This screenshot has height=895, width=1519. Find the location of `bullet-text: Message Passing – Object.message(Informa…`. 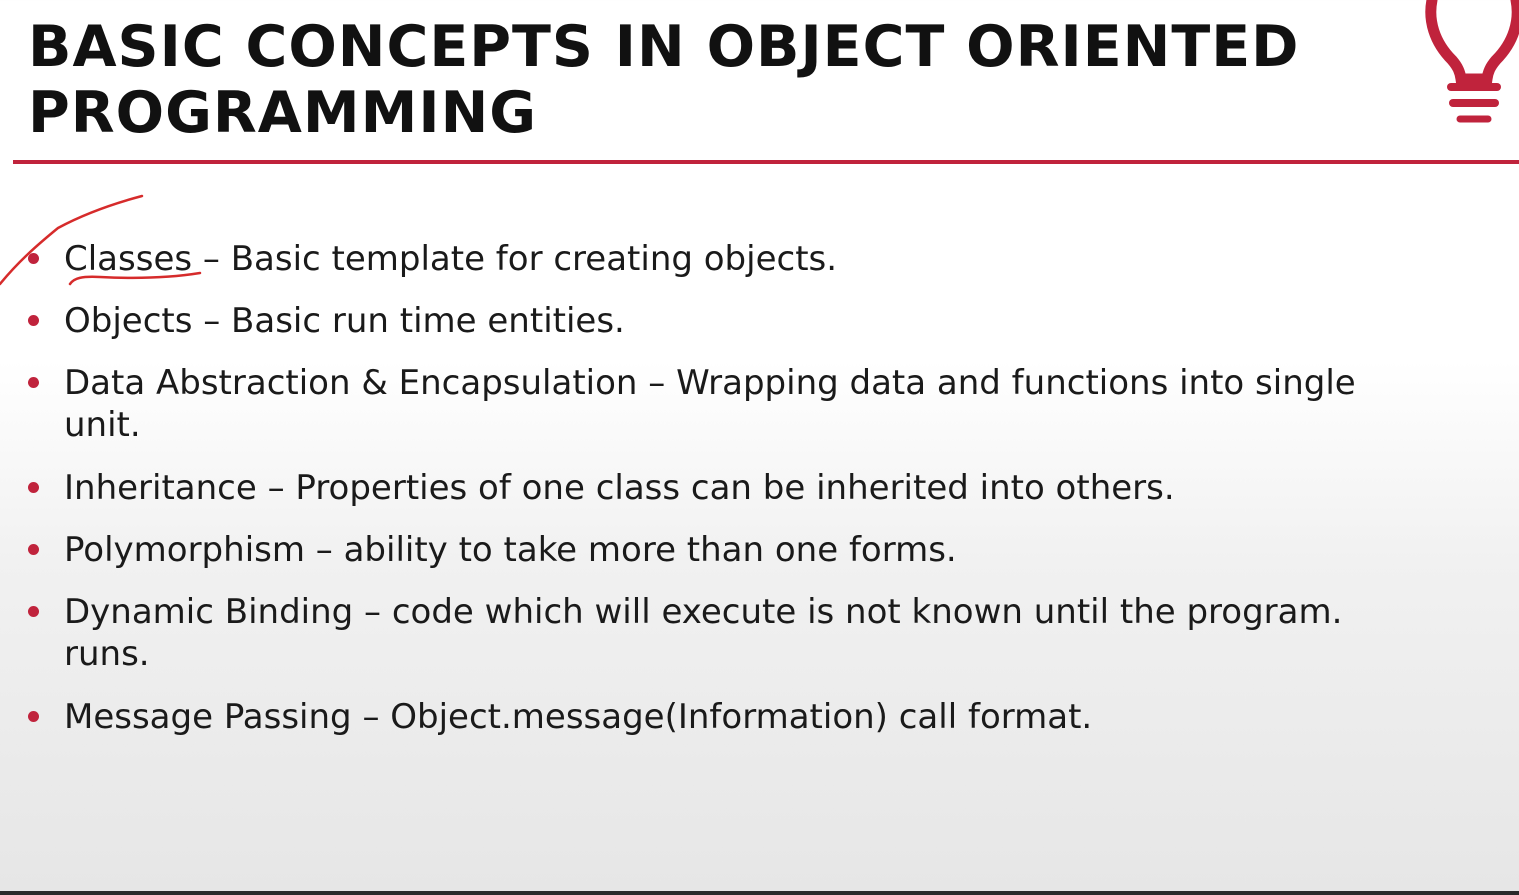

bullet-text: Message Passing – Object.message(Informa… is located at coordinates (578, 717).